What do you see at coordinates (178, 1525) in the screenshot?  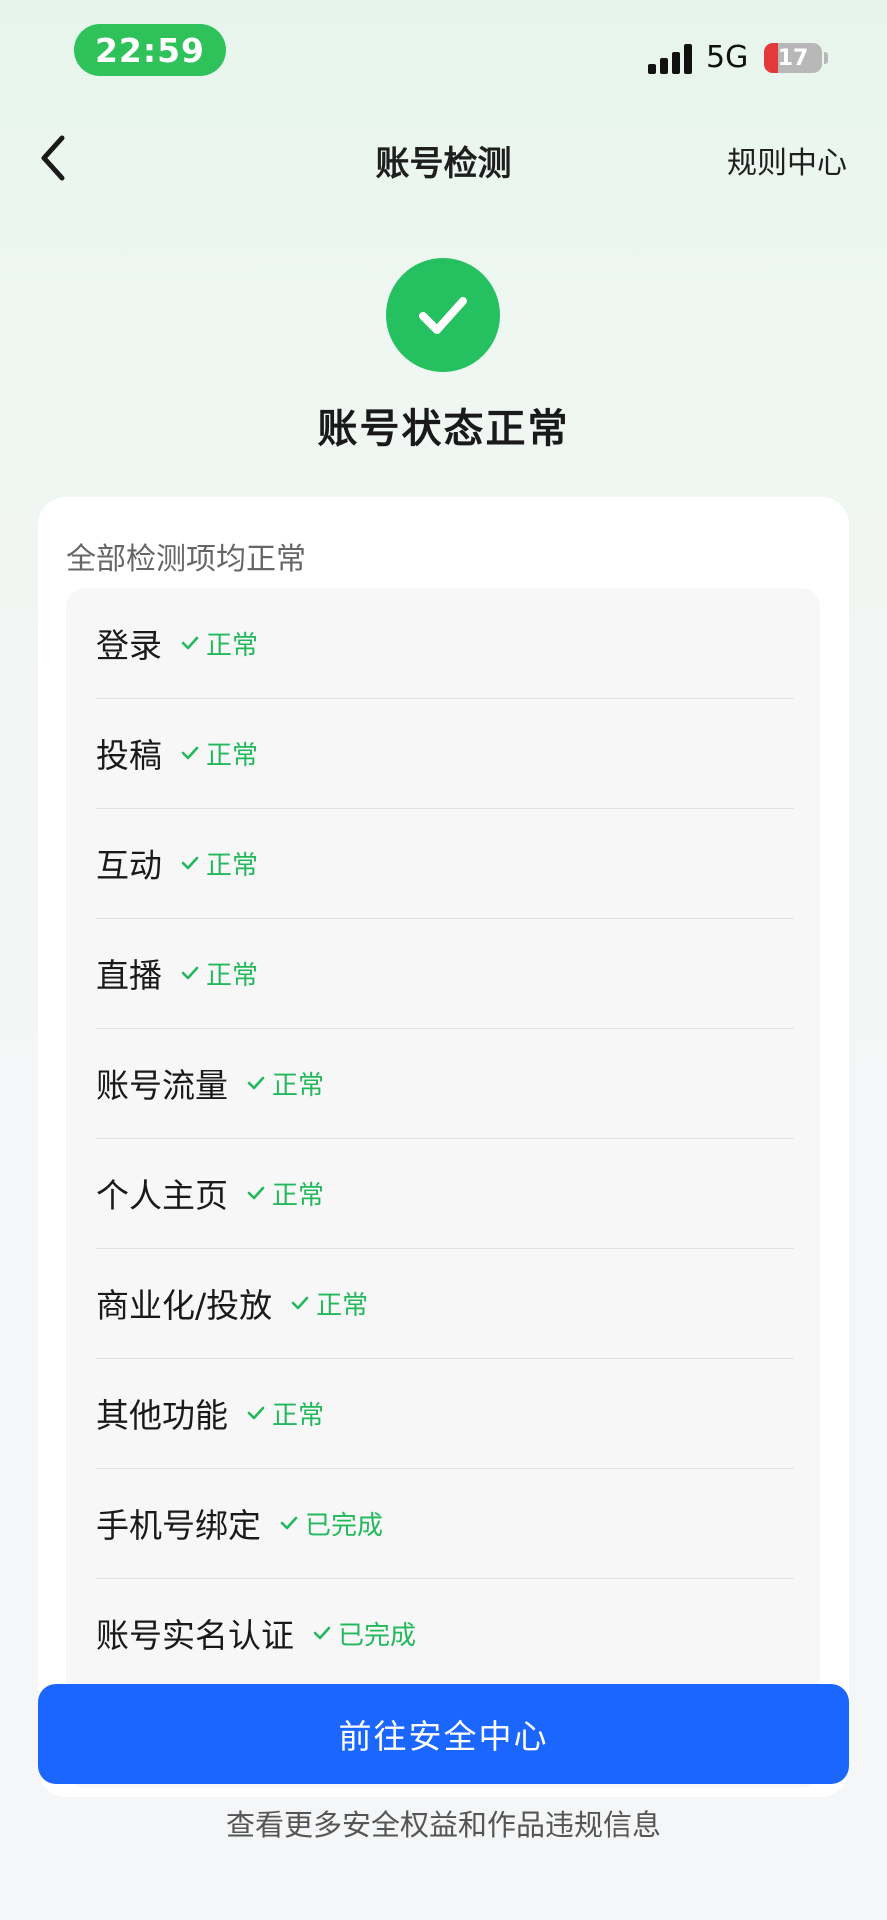 I see `item-label: 手机号绑定` at bounding box center [178, 1525].